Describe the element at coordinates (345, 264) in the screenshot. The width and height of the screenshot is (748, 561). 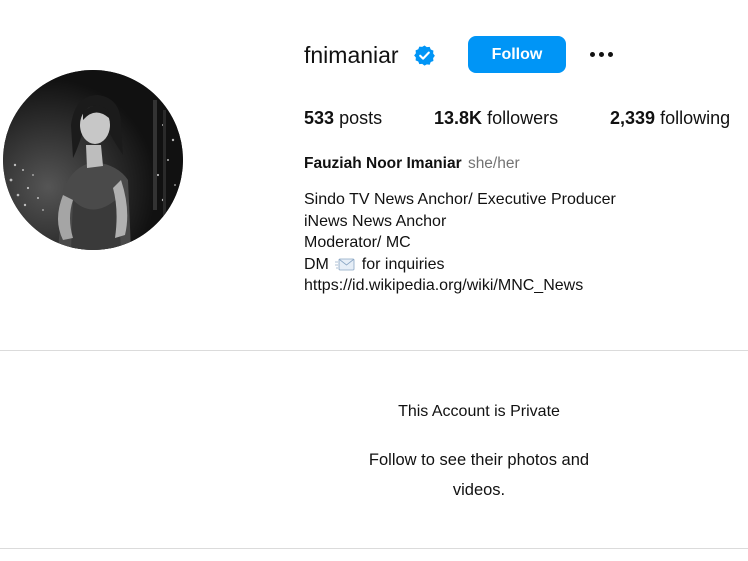
I see `envelope-icon` at that location.